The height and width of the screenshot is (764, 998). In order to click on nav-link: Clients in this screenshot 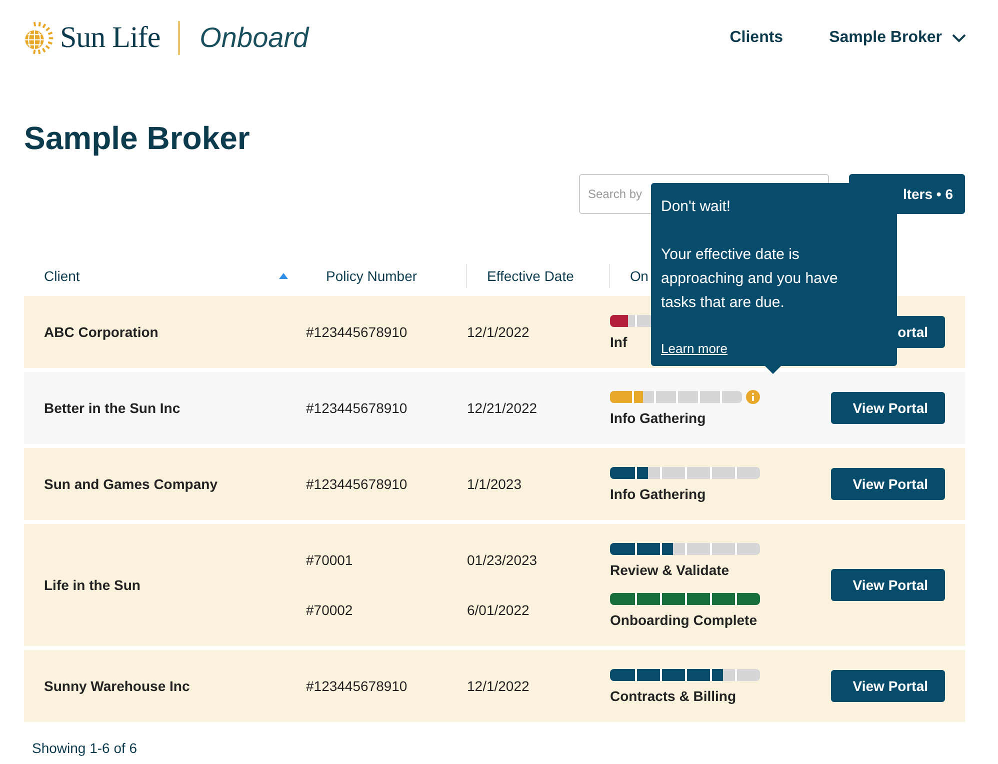, I will do `click(757, 38)`.